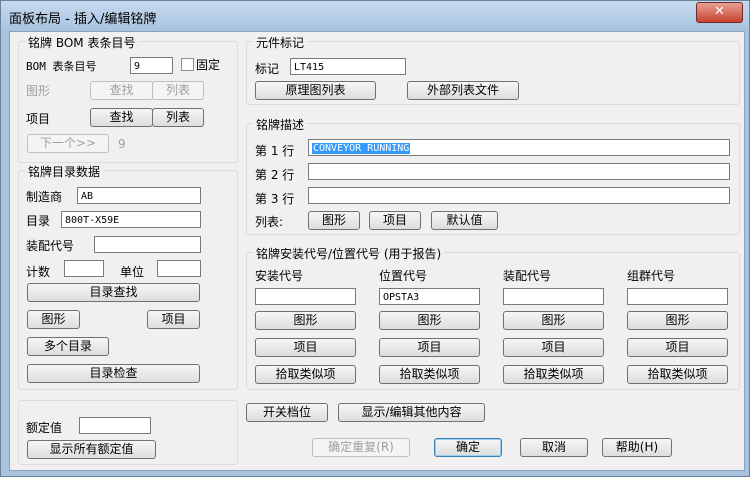 The width and height of the screenshot is (750, 477). What do you see at coordinates (147, 244) in the screenshot?
I see `assembly-code-input` at bounding box center [147, 244].